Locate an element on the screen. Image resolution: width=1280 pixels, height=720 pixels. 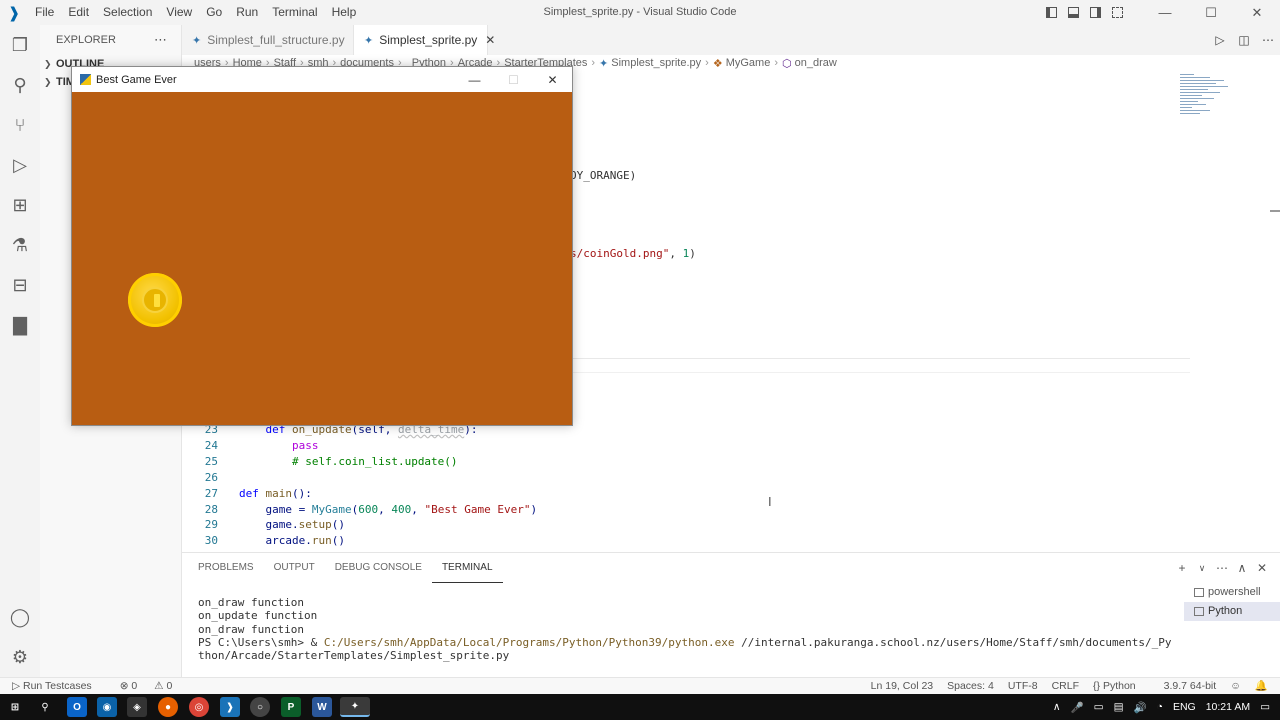
microphone-icon: 🎤 is located at coordinates (1077, 707).